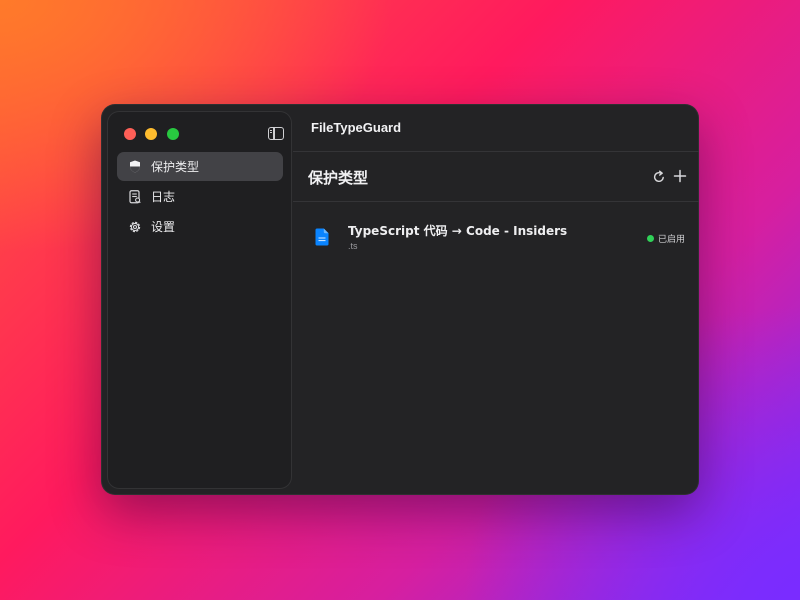 Image resolution: width=800 pixels, height=600 pixels. Describe the element at coordinates (356, 127) in the screenshot. I see `app-title: FileTypeGuard` at that location.